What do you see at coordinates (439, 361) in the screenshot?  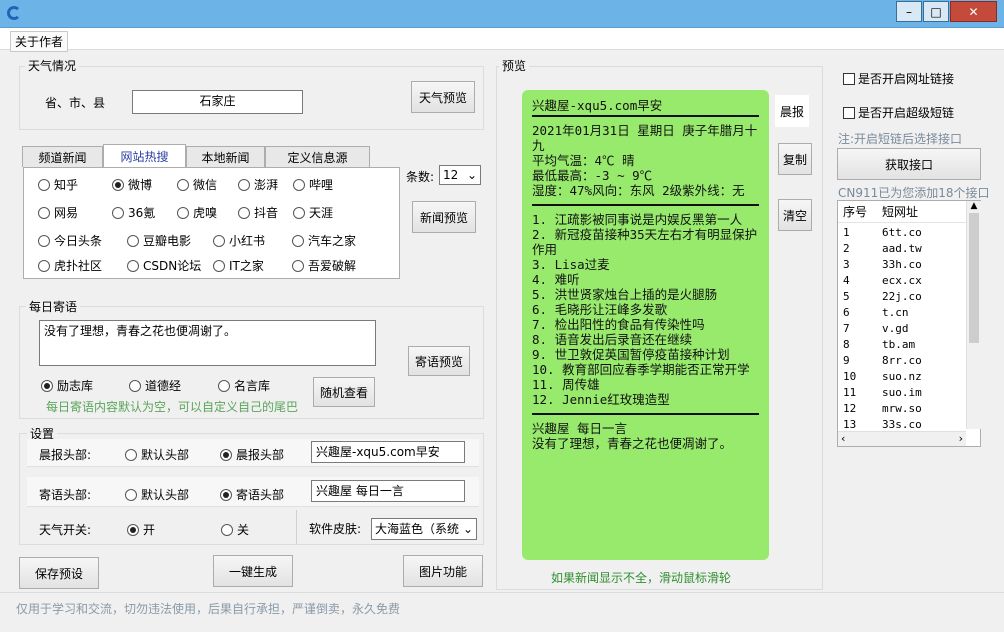 I see `daily-preview-button: 寄语预览` at bounding box center [439, 361].